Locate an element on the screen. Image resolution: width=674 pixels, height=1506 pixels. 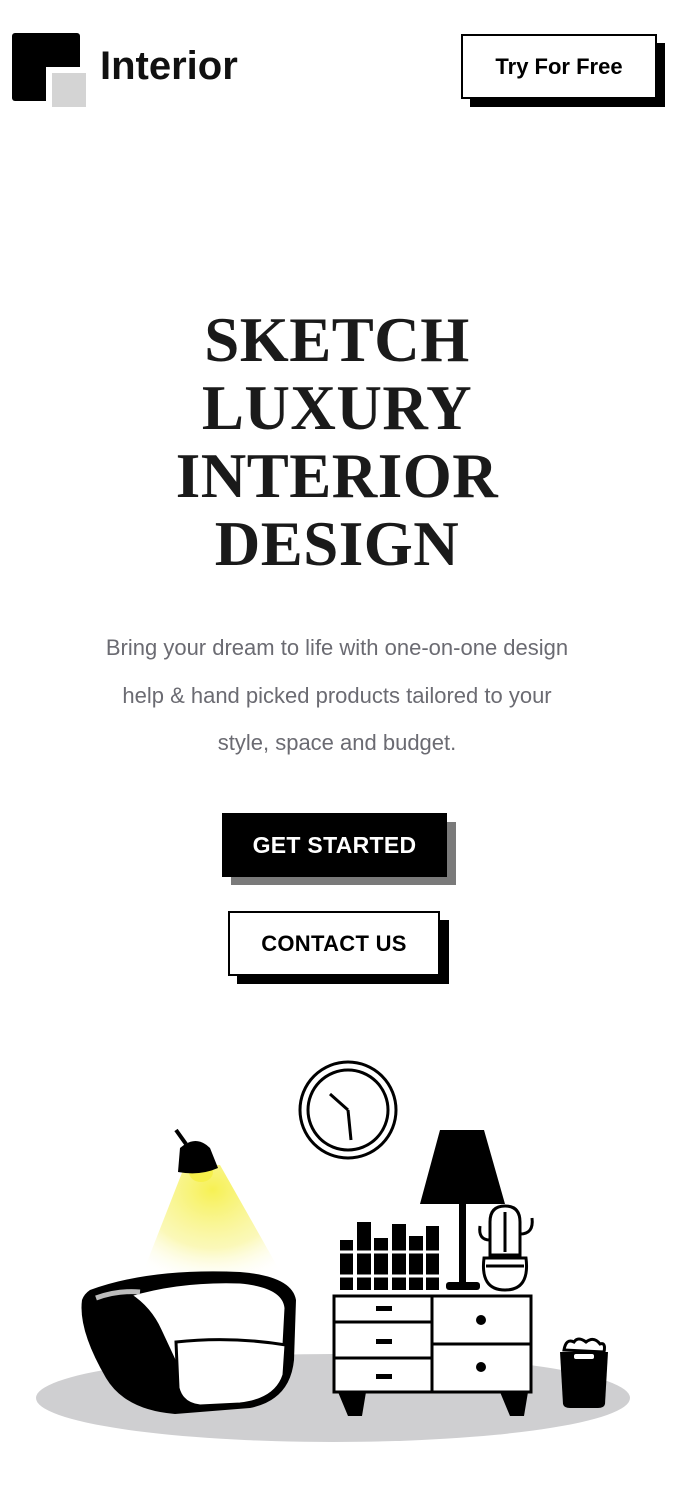
logo-square-icon is located at coordinates (49, 70).